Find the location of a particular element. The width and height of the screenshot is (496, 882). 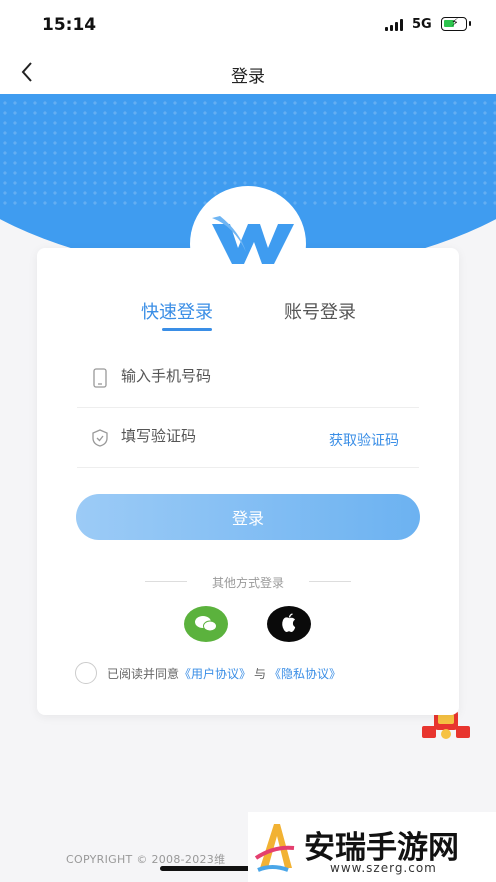

code-row: 获取验证码 is located at coordinates (248, 439).